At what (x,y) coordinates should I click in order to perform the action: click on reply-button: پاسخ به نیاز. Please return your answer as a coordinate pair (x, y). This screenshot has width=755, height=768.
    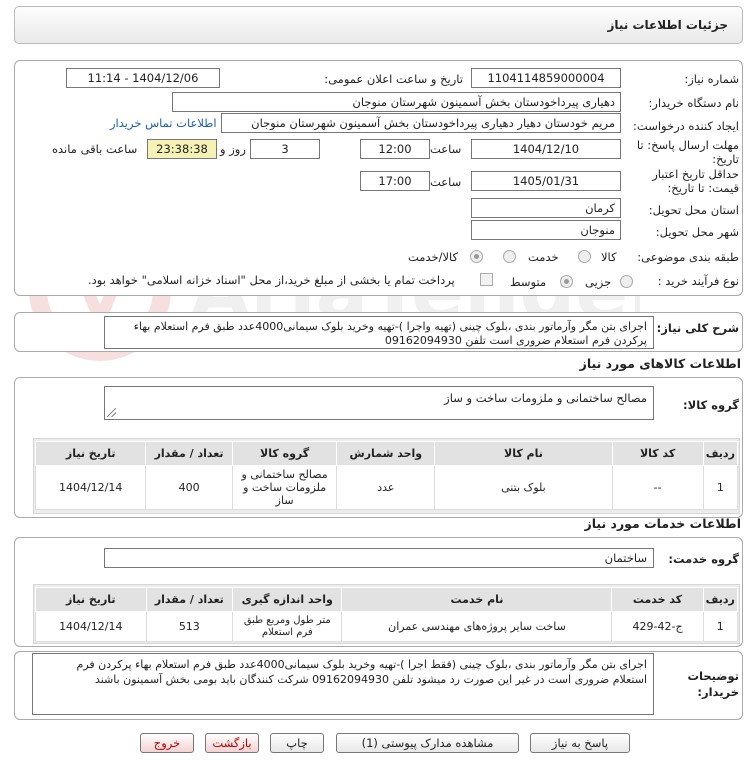
    Looking at the image, I should click on (580, 743).